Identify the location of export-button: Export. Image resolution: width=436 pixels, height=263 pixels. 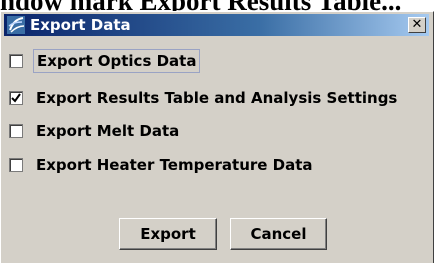
(168, 234).